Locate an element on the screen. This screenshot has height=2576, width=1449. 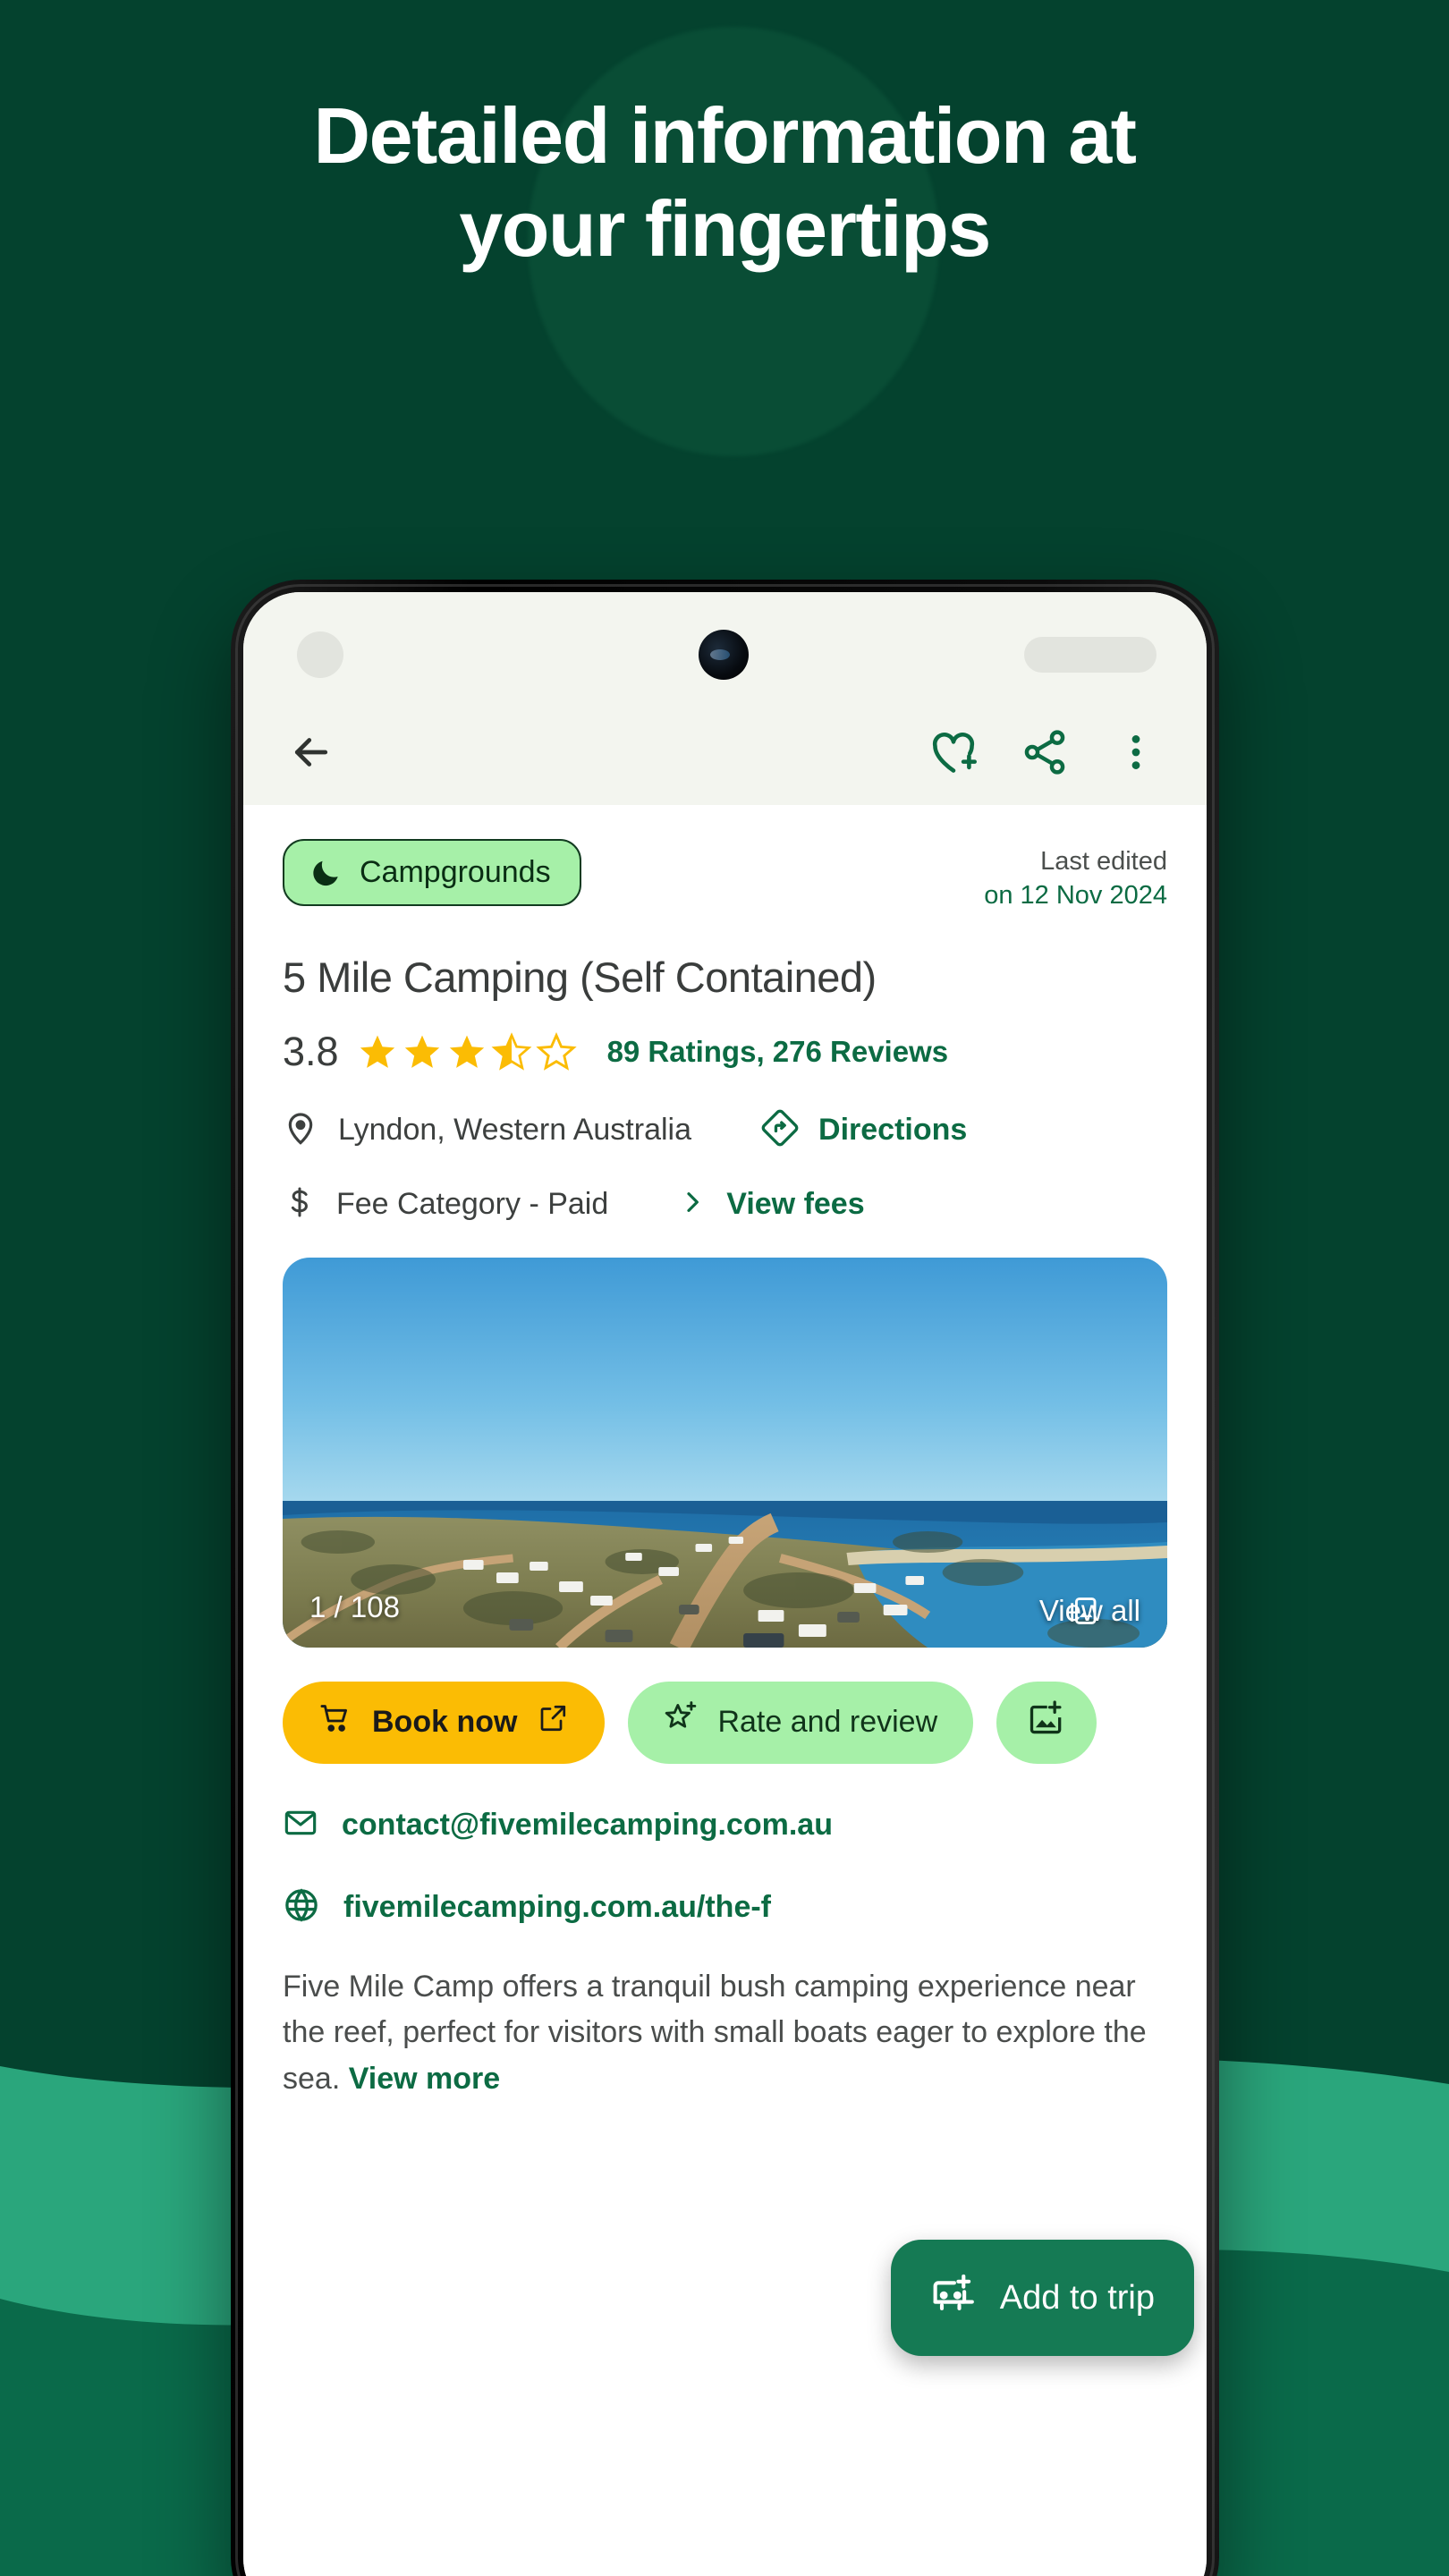
last-edited-label: Last edited is located at coordinates (1103, 861).